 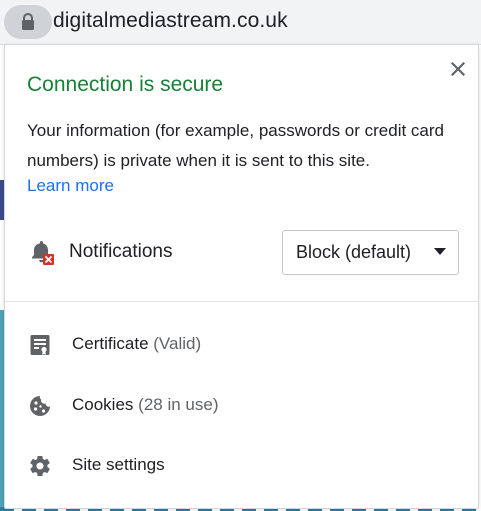 I want to click on cookies-label-group: Cookies (28 in use), so click(x=145, y=405).